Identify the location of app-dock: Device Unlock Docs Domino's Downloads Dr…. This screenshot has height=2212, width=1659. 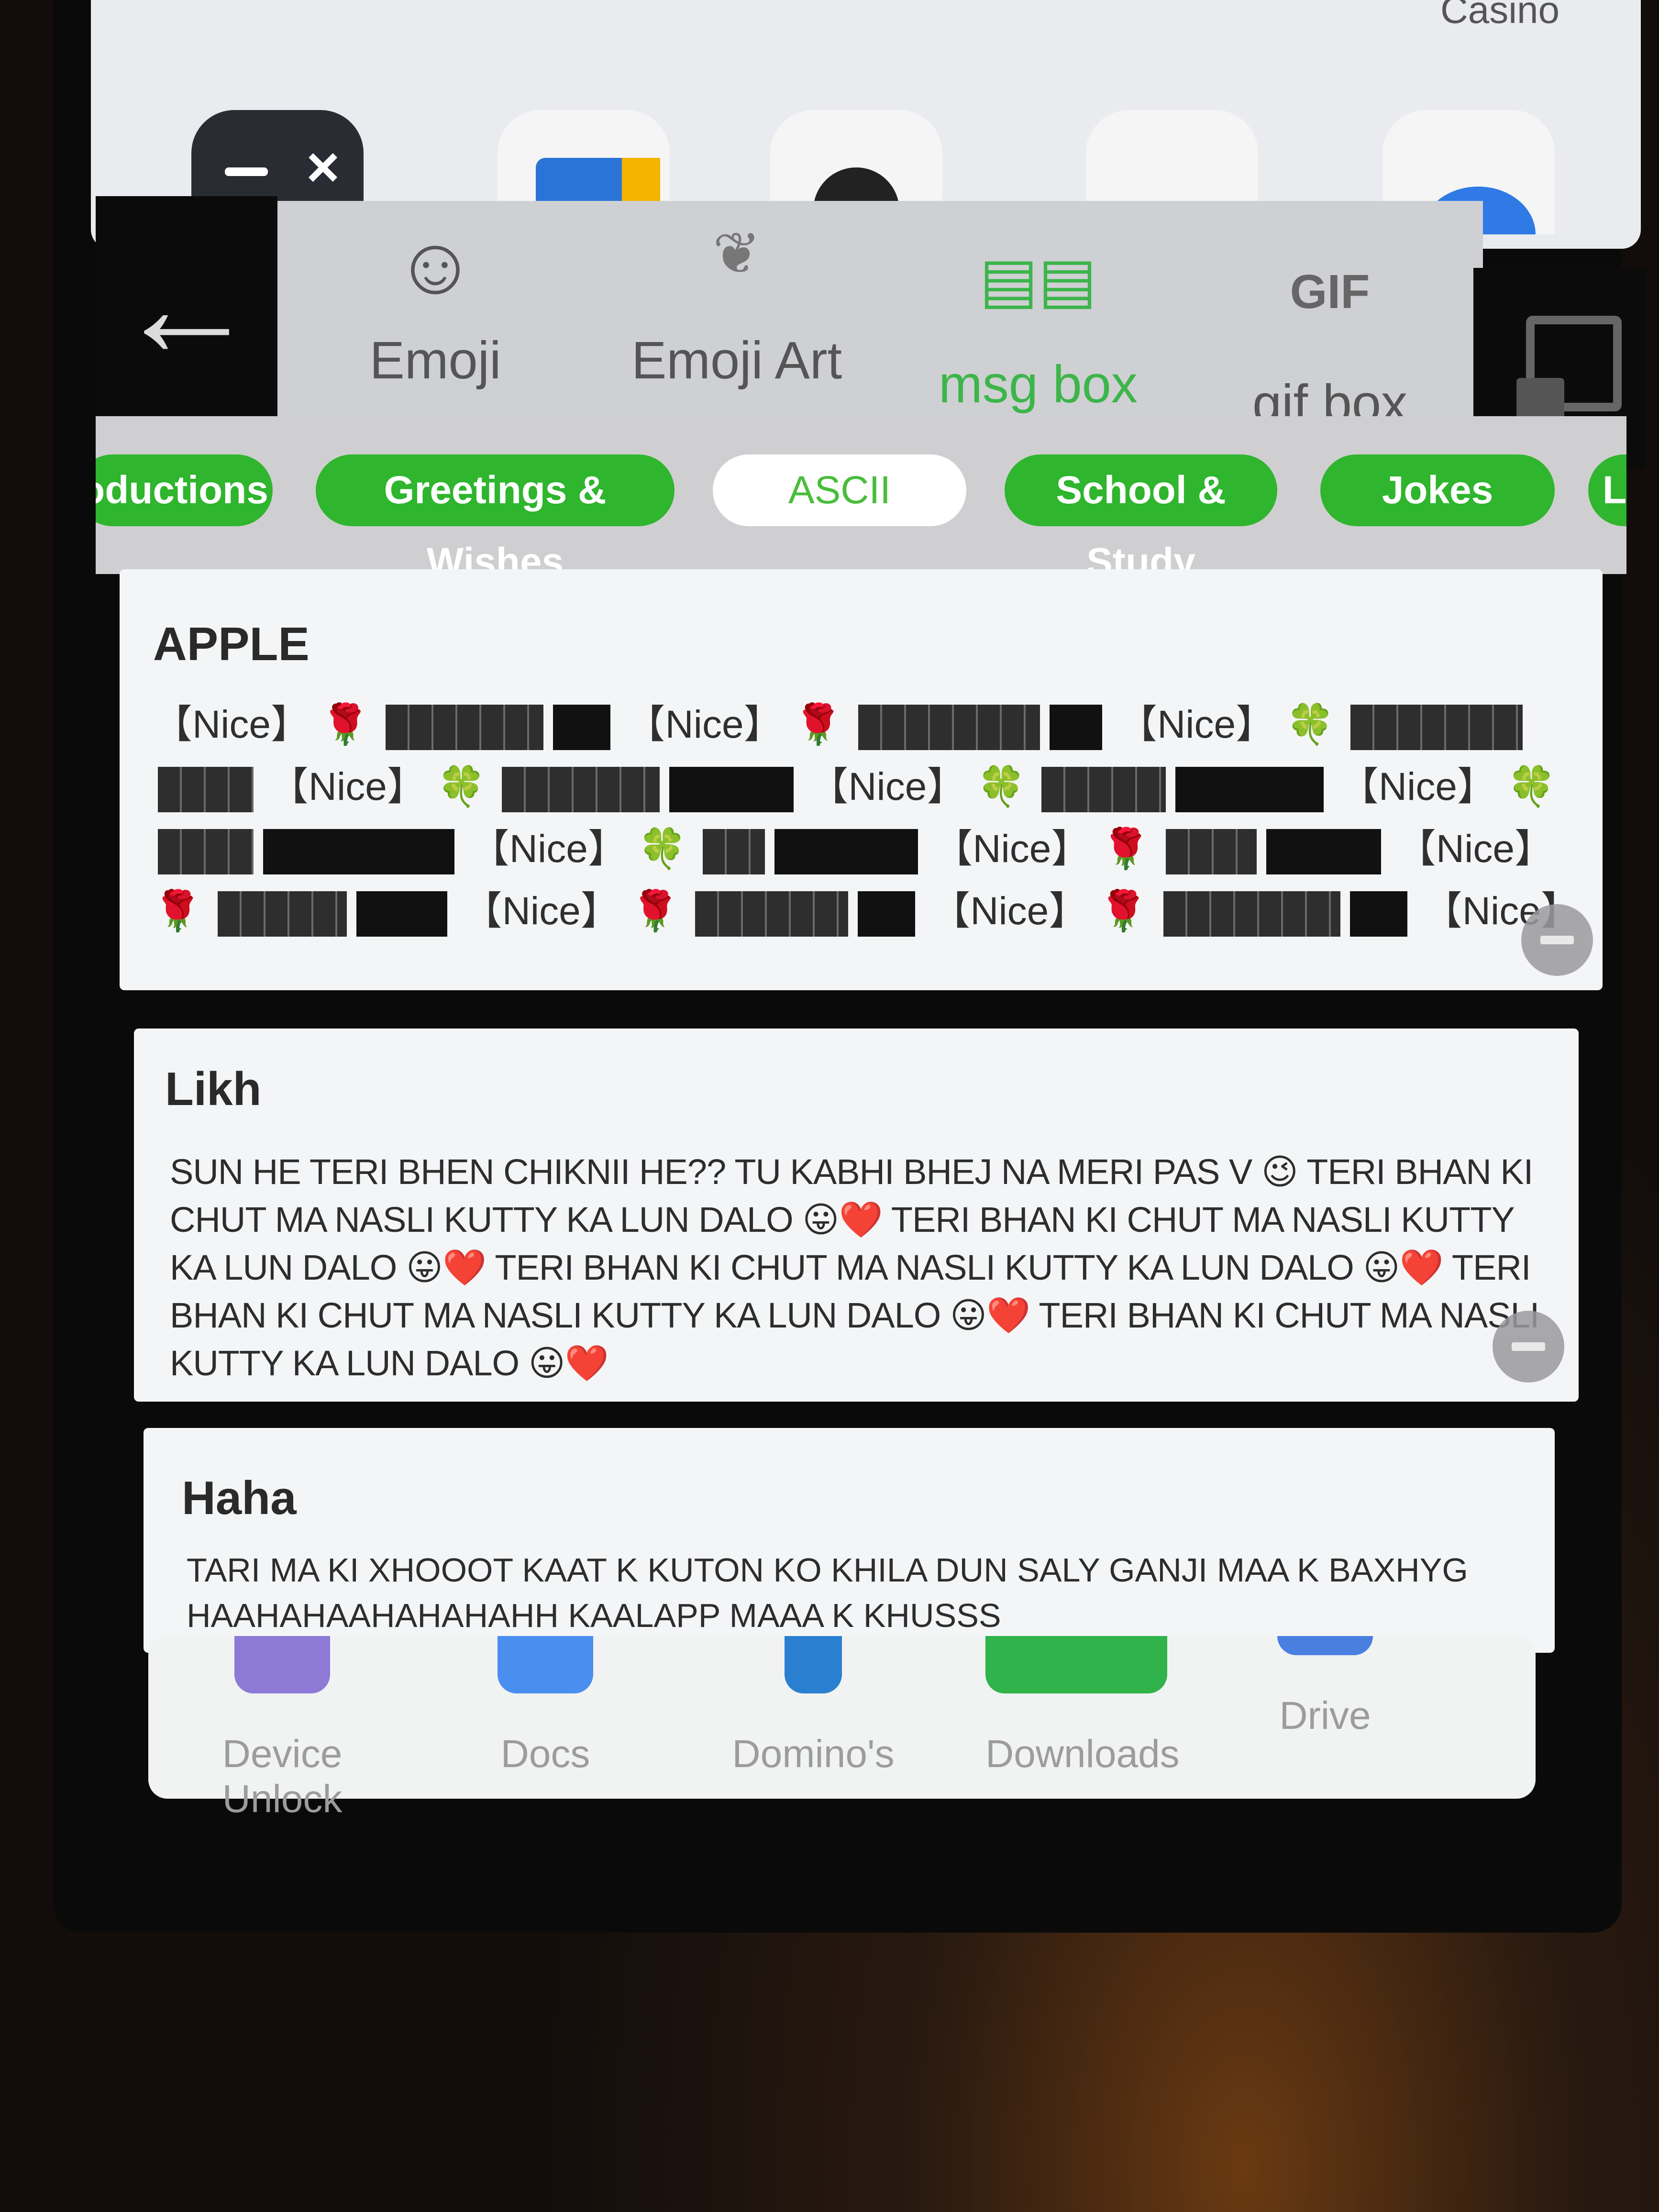
(842, 1728).